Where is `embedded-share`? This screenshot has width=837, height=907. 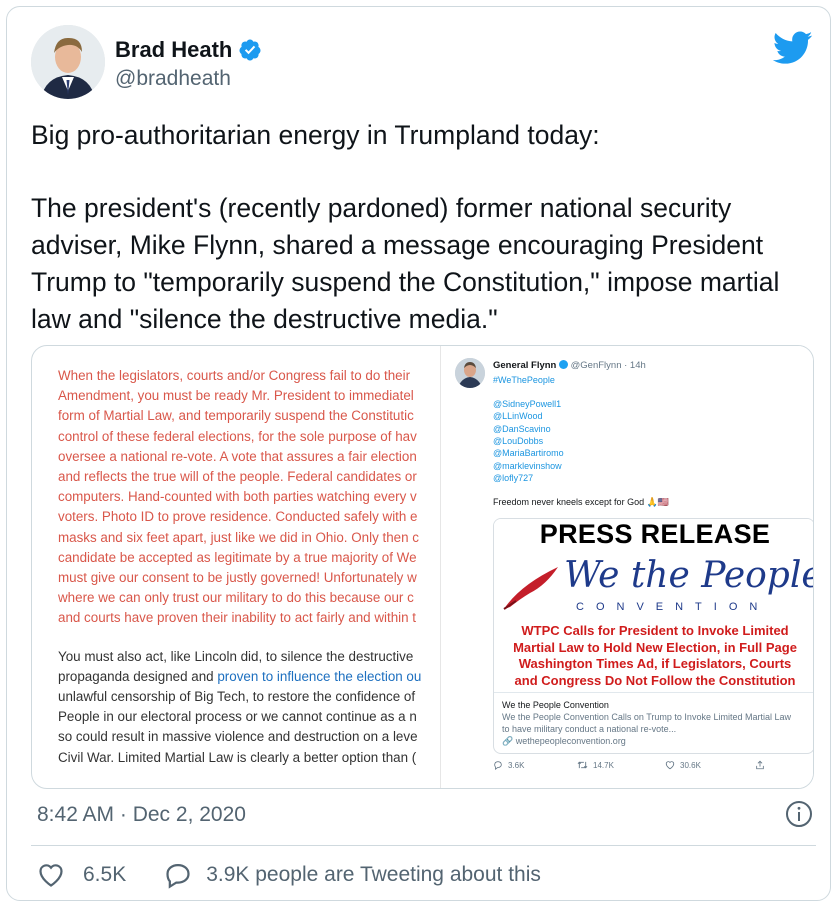 embedded-share is located at coordinates (760, 765).